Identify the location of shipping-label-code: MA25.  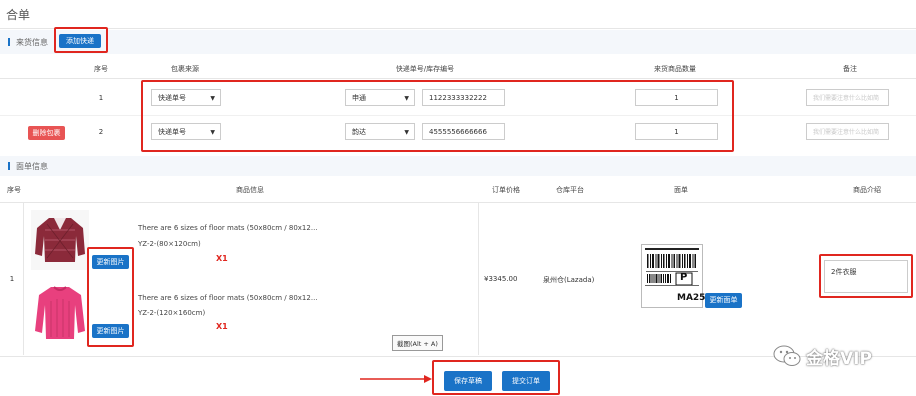
(691, 298).